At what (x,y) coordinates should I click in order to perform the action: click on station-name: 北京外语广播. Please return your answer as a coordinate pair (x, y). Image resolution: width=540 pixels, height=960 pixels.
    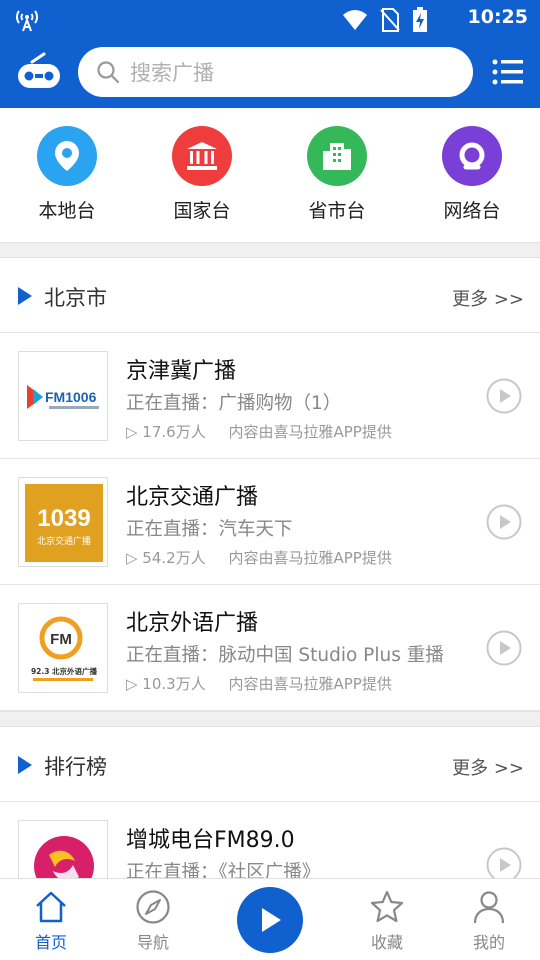
    Looking at the image, I should click on (192, 623).